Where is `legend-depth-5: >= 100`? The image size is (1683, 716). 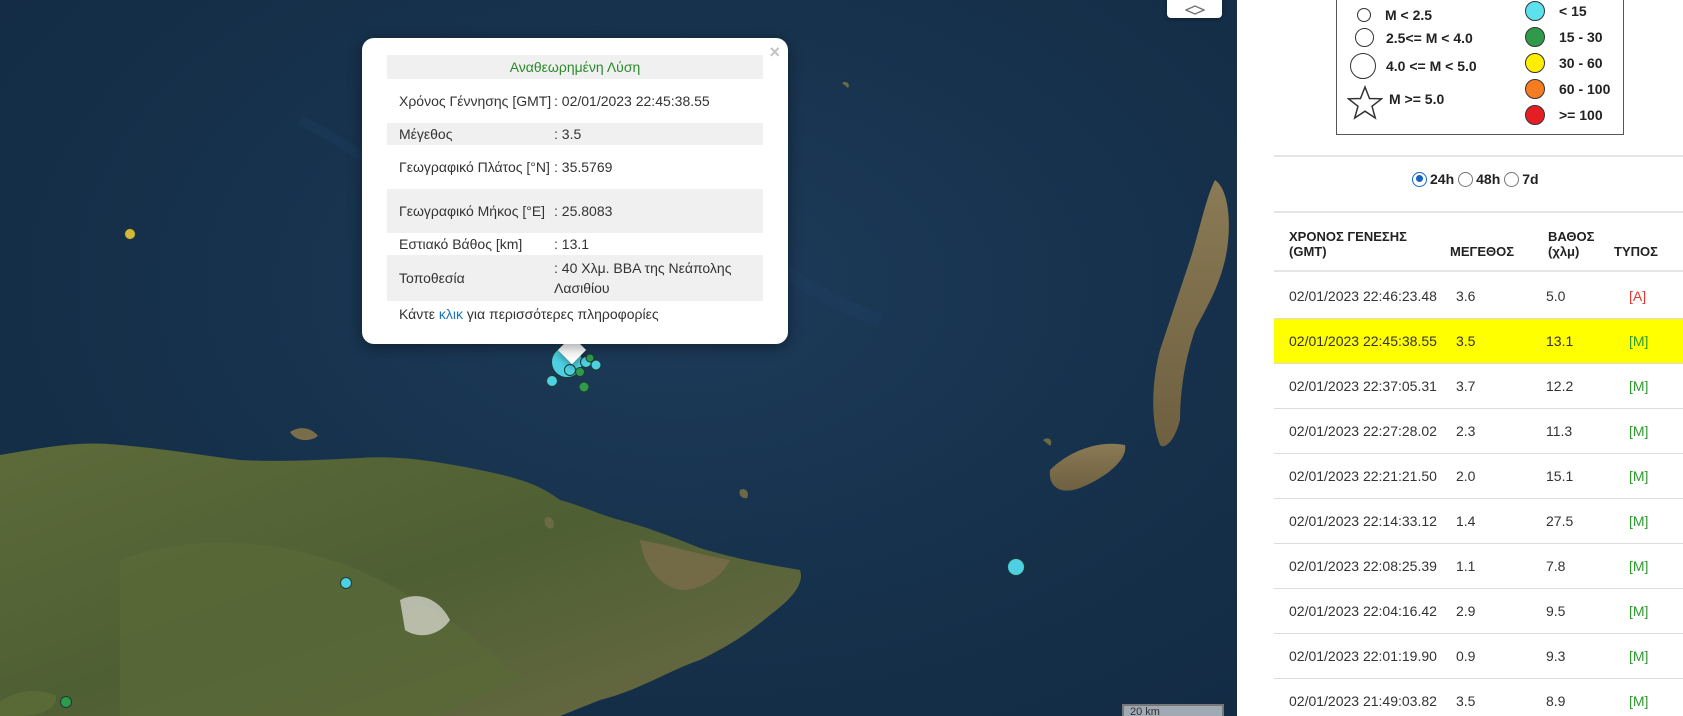
legend-depth-5: >= 100 is located at coordinates (1564, 115).